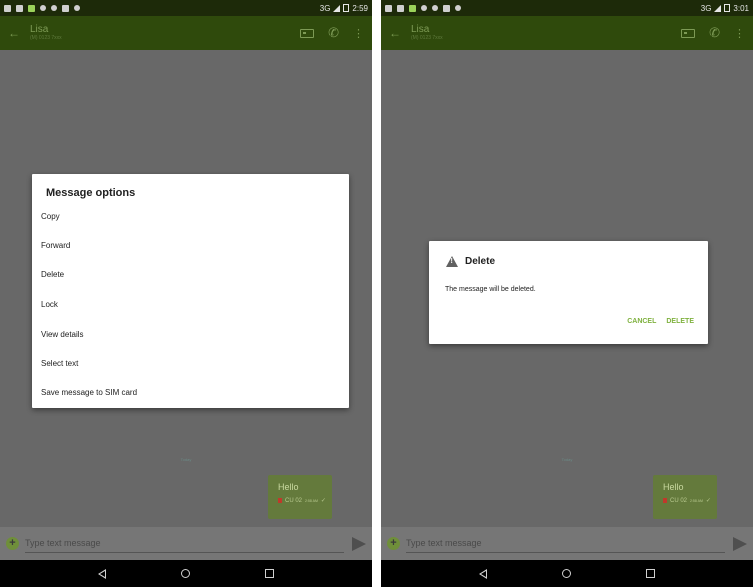 The image size is (753, 587). I want to click on status-time: 2:59, so click(360, 8).